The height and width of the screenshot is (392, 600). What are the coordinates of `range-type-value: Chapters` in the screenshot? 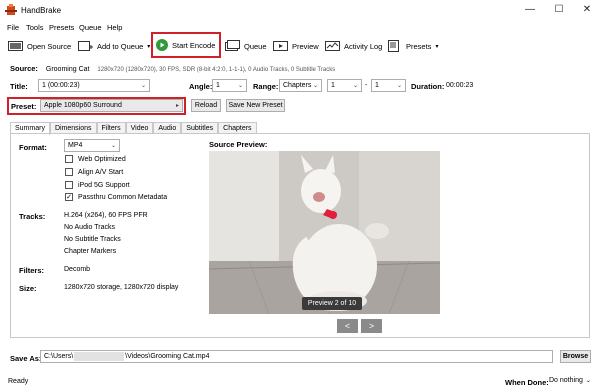 It's located at (297, 85).